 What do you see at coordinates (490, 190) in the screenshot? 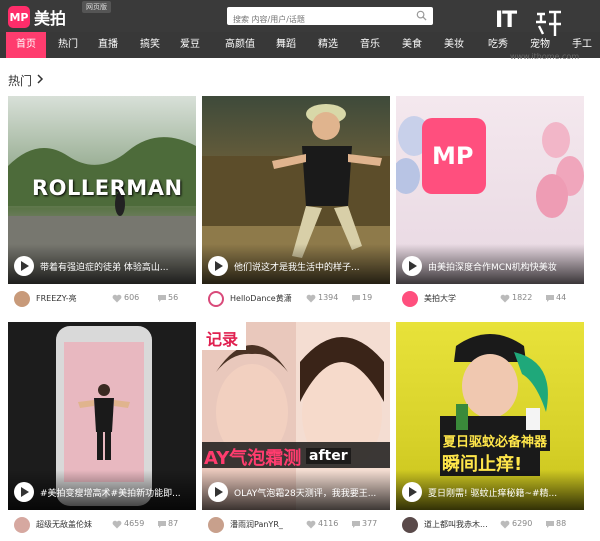
I see `video-thumbnail: MP 由美拍深度合作MCN机构快美妆` at bounding box center [490, 190].